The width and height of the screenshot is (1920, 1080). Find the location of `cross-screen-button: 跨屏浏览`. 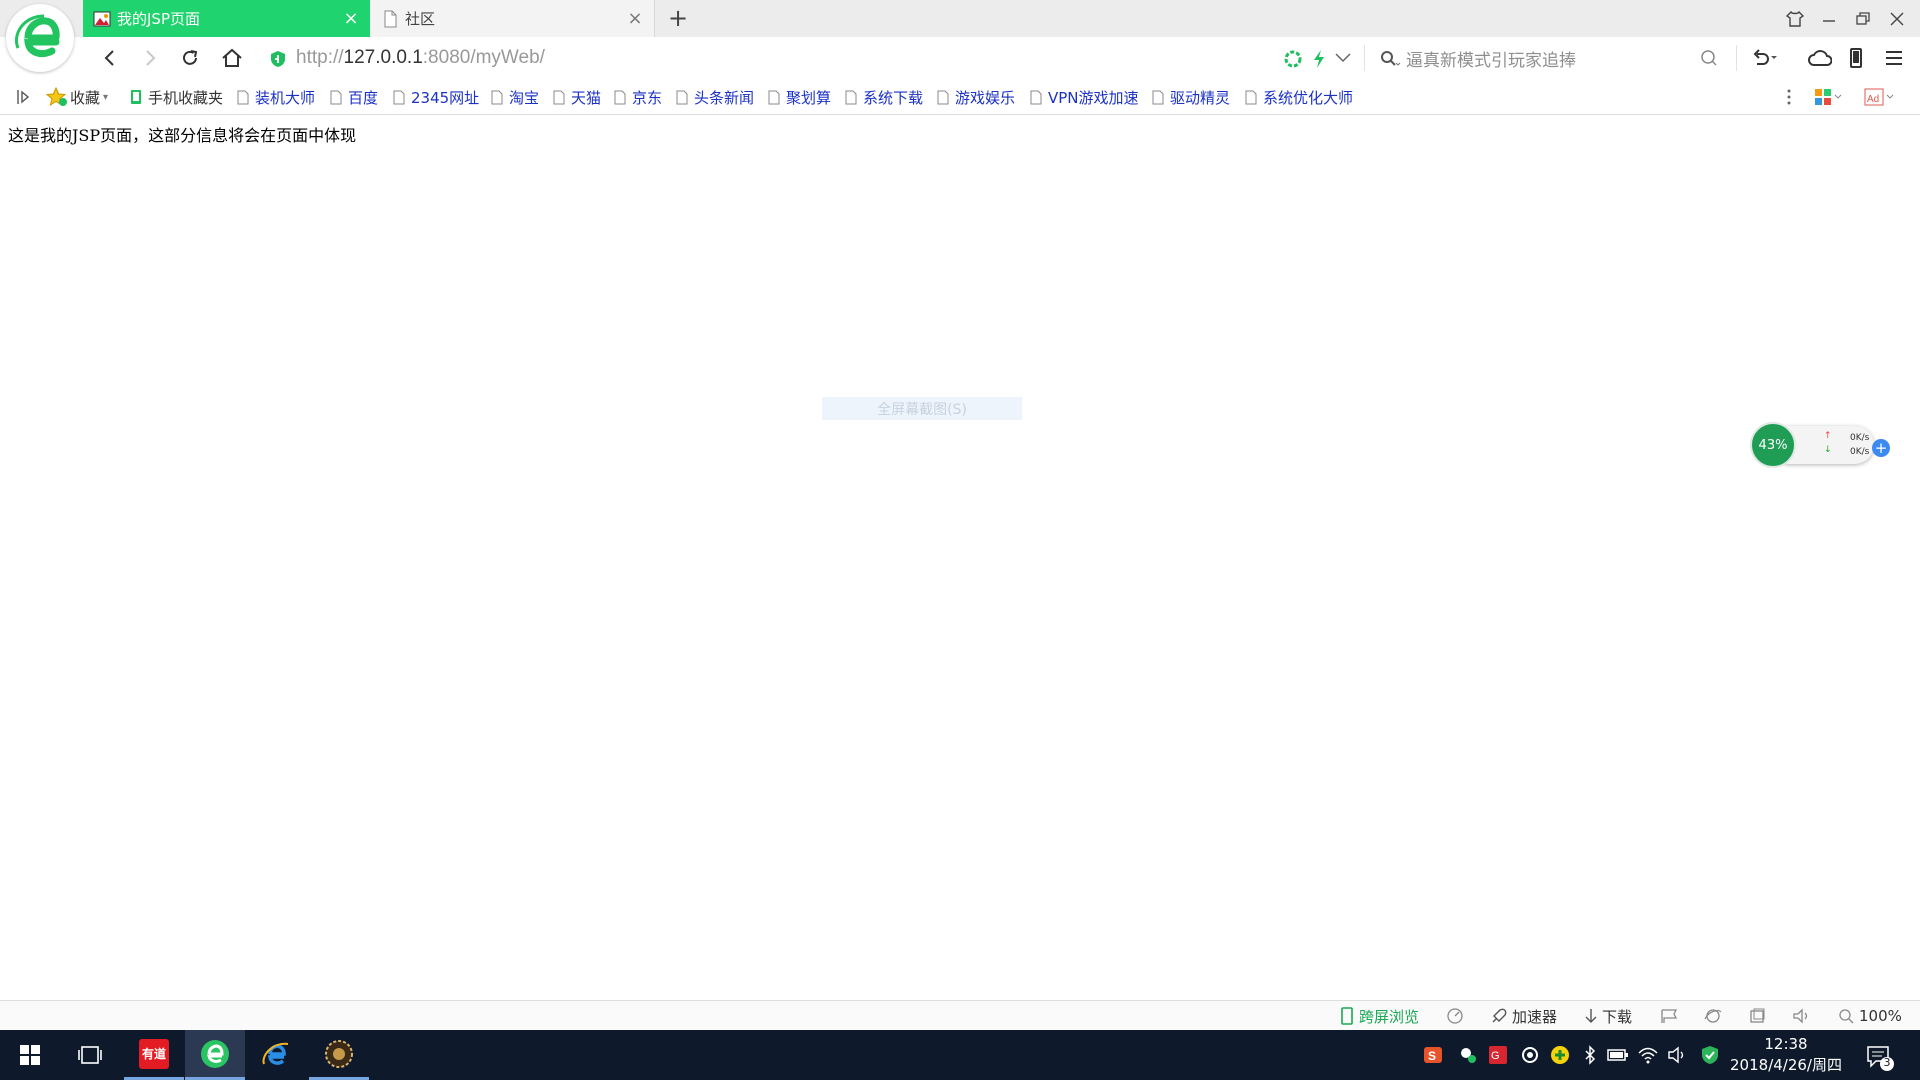

cross-screen-button: 跨屏浏览 is located at coordinates (1379, 1016).